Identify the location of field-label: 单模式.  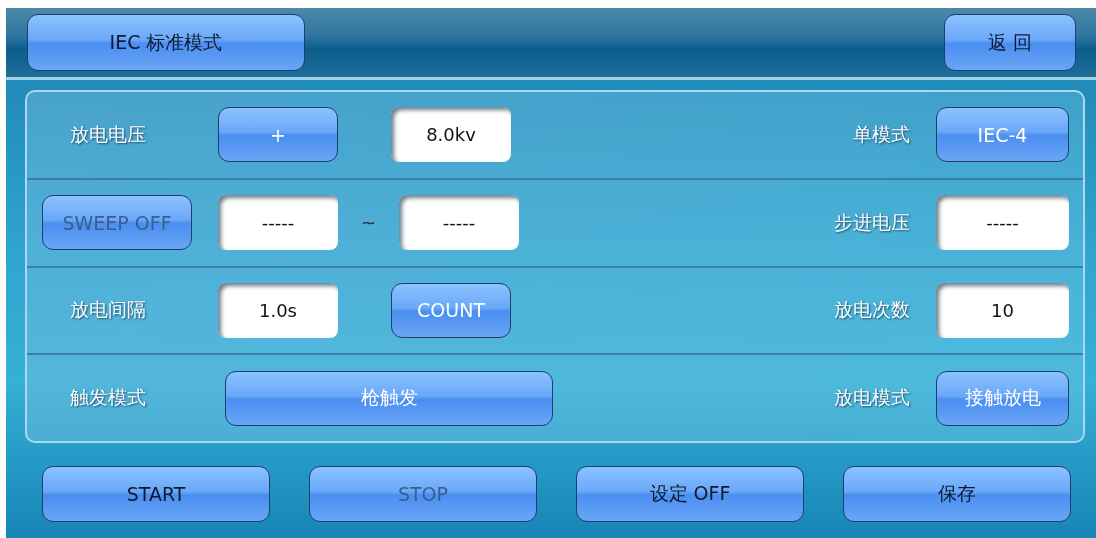
(882, 134).